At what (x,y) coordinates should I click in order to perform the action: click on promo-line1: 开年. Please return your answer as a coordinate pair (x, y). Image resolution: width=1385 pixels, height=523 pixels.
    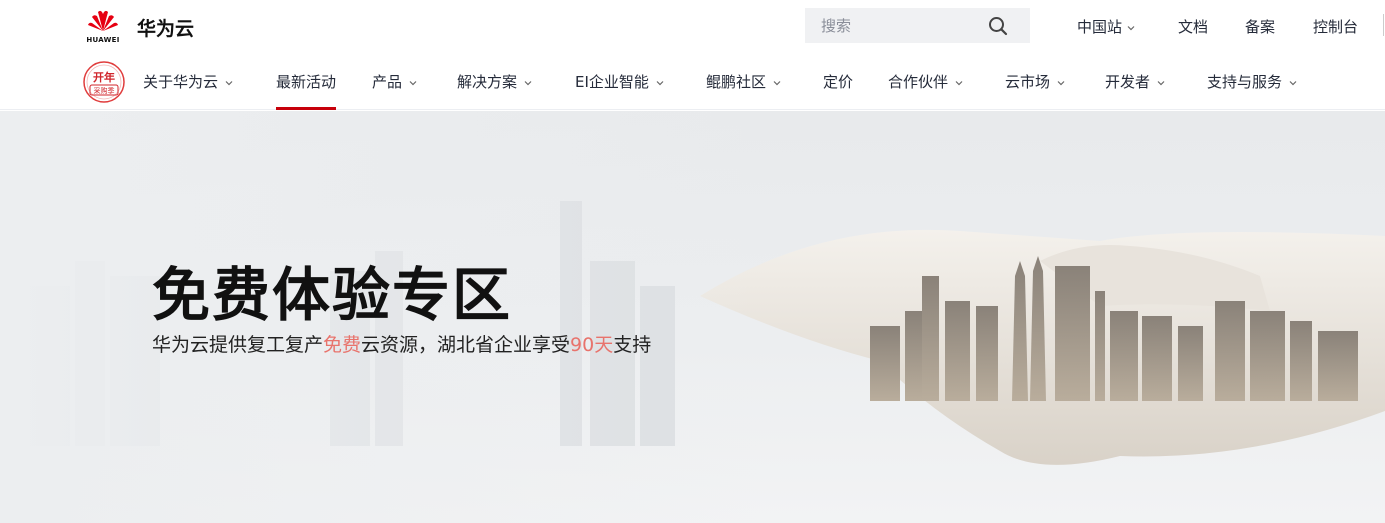
    Looking at the image, I should click on (104, 77).